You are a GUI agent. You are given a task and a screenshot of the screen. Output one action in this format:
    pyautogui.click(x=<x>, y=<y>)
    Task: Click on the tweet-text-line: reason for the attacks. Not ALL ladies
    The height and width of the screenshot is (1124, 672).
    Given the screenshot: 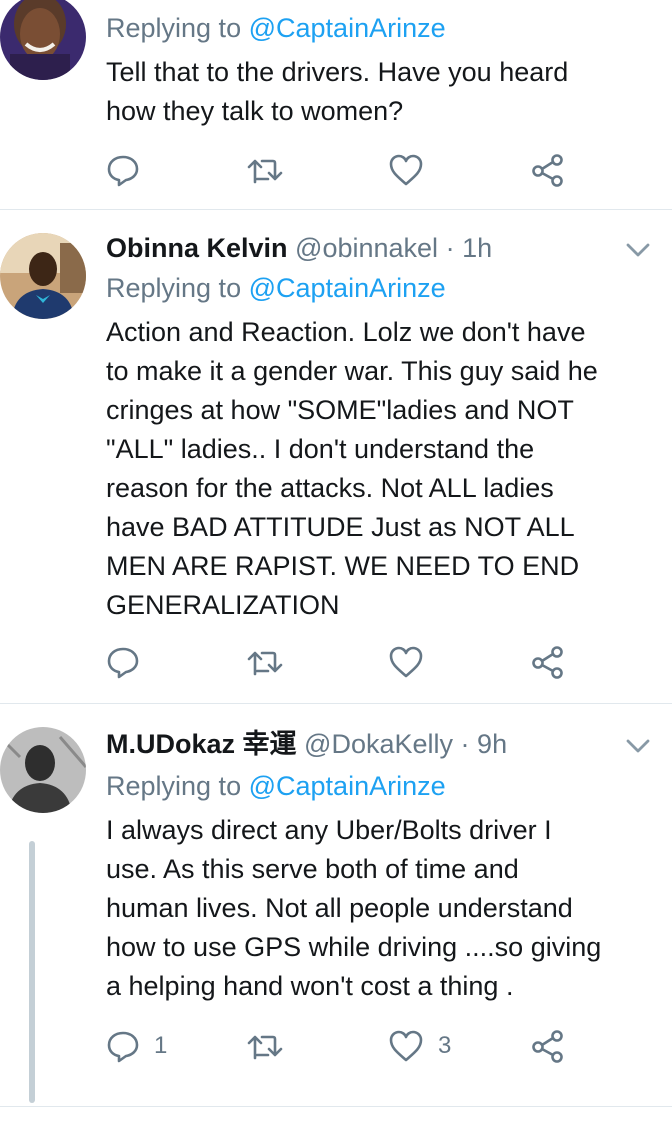 What is the action you would take?
    pyautogui.click(x=330, y=488)
    